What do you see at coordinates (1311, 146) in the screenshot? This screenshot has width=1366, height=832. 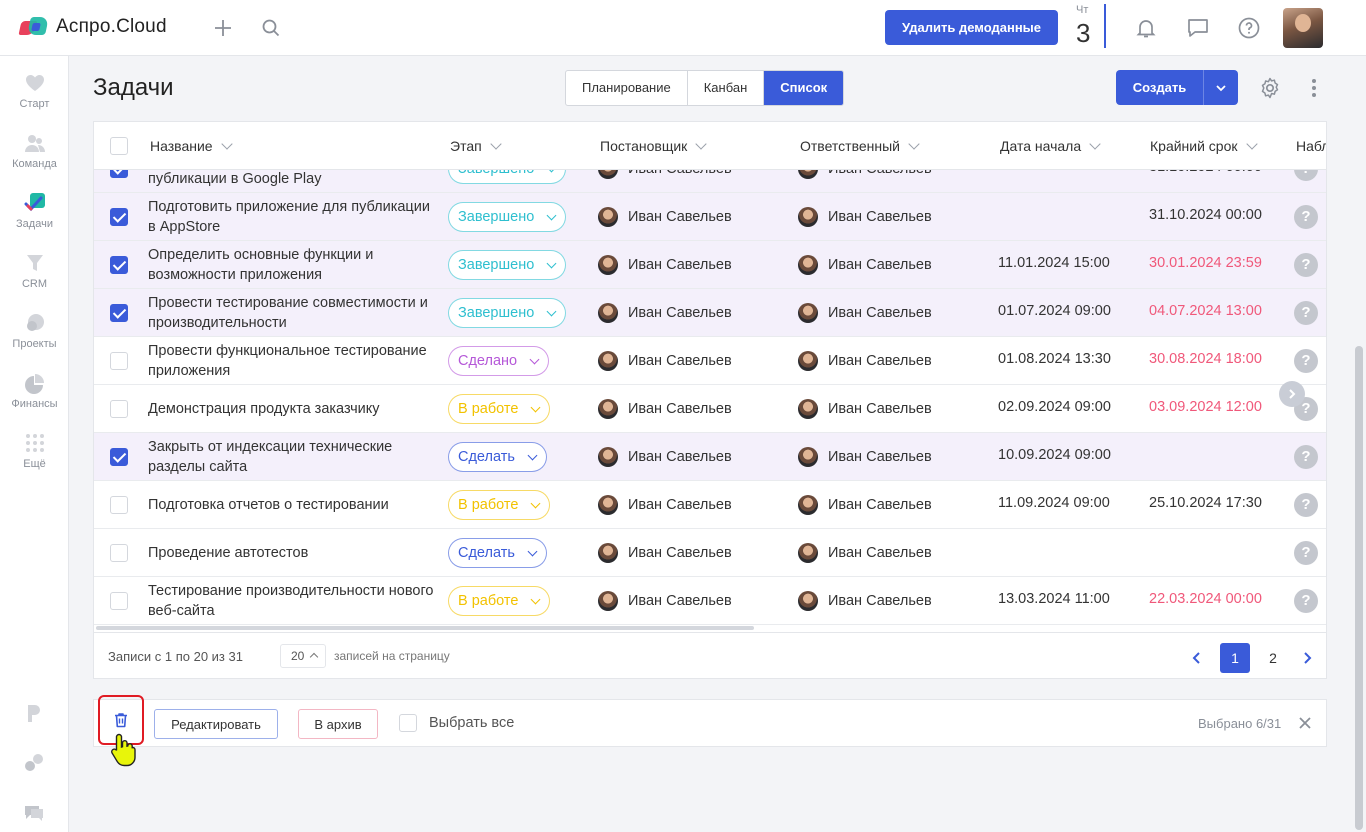 I see `column-header-observers: Набл` at bounding box center [1311, 146].